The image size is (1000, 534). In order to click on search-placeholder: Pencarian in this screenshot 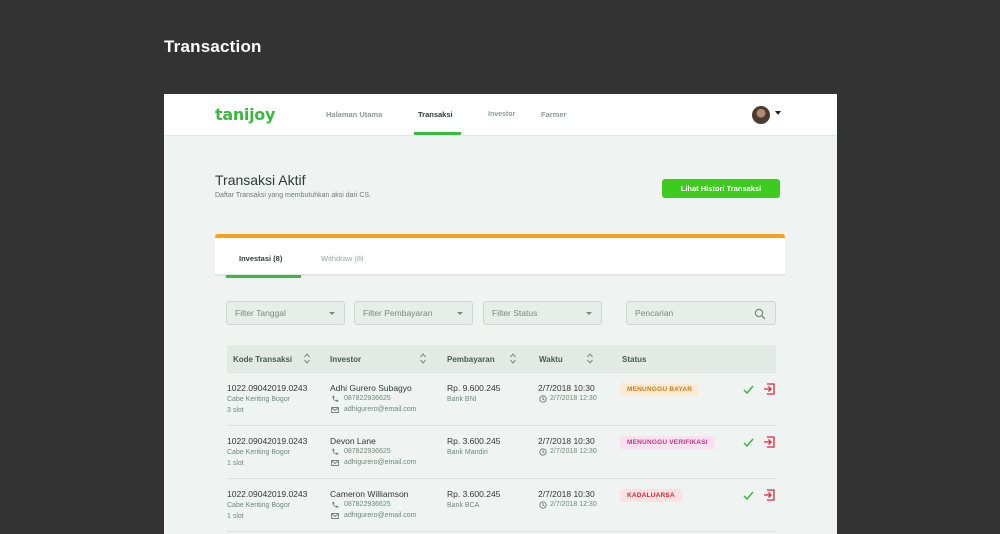, I will do `click(654, 313)`.